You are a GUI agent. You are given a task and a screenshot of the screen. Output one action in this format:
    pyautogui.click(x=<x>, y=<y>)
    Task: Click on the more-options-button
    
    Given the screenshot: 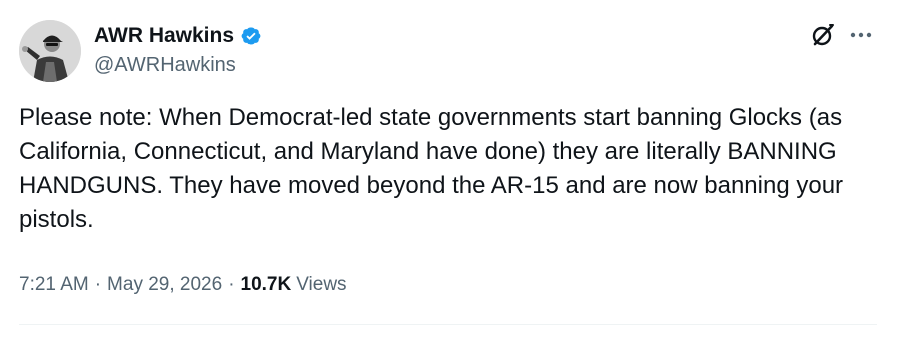 What is the action you would take?
    pyautogui.click(x=861, y=35)
    